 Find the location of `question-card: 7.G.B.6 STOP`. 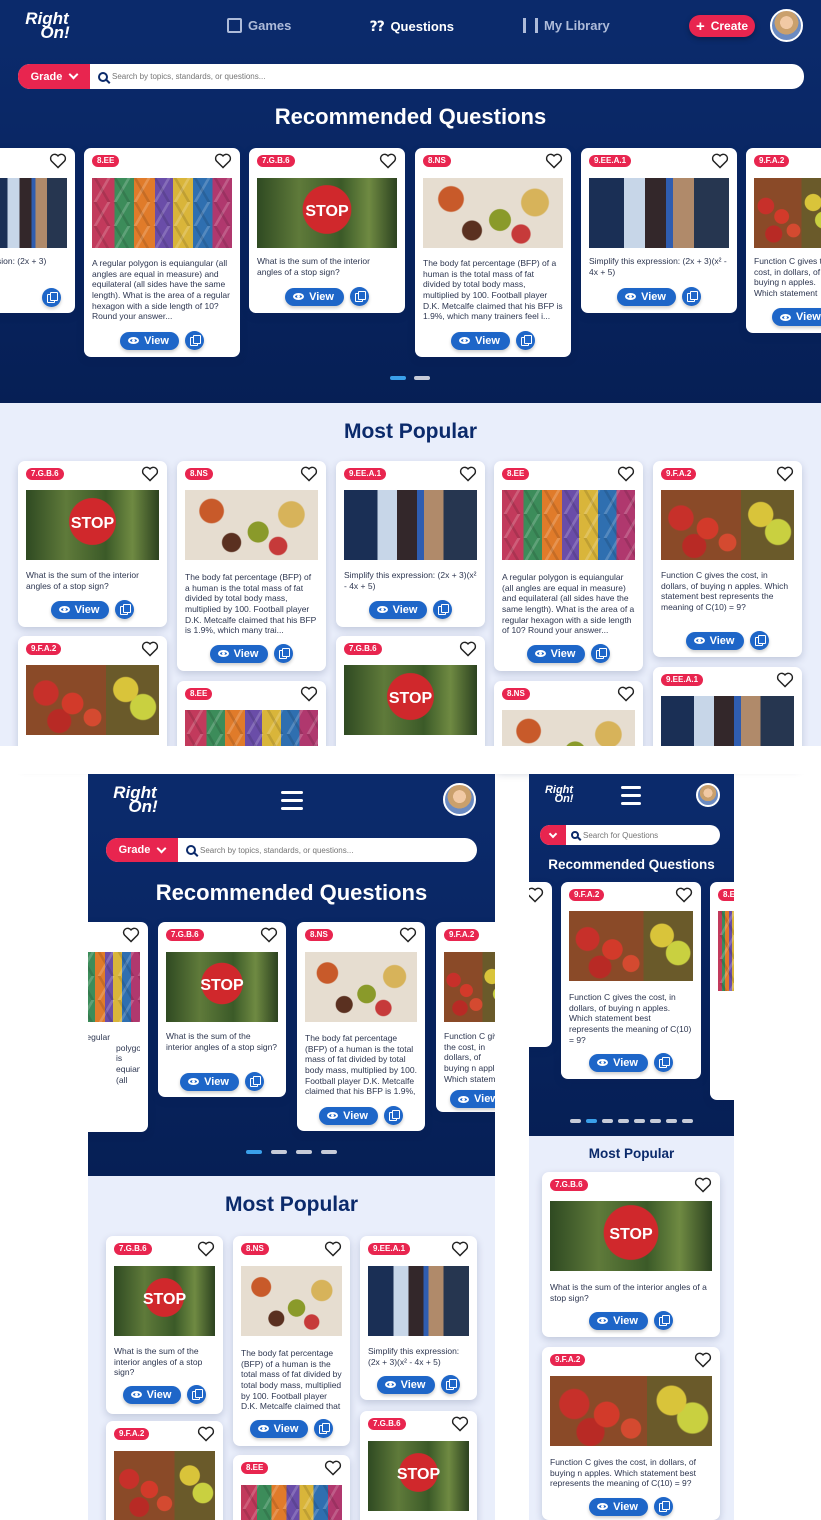

question-card: 7.G.B.6 STOP is located at coordinates (418, 1465).